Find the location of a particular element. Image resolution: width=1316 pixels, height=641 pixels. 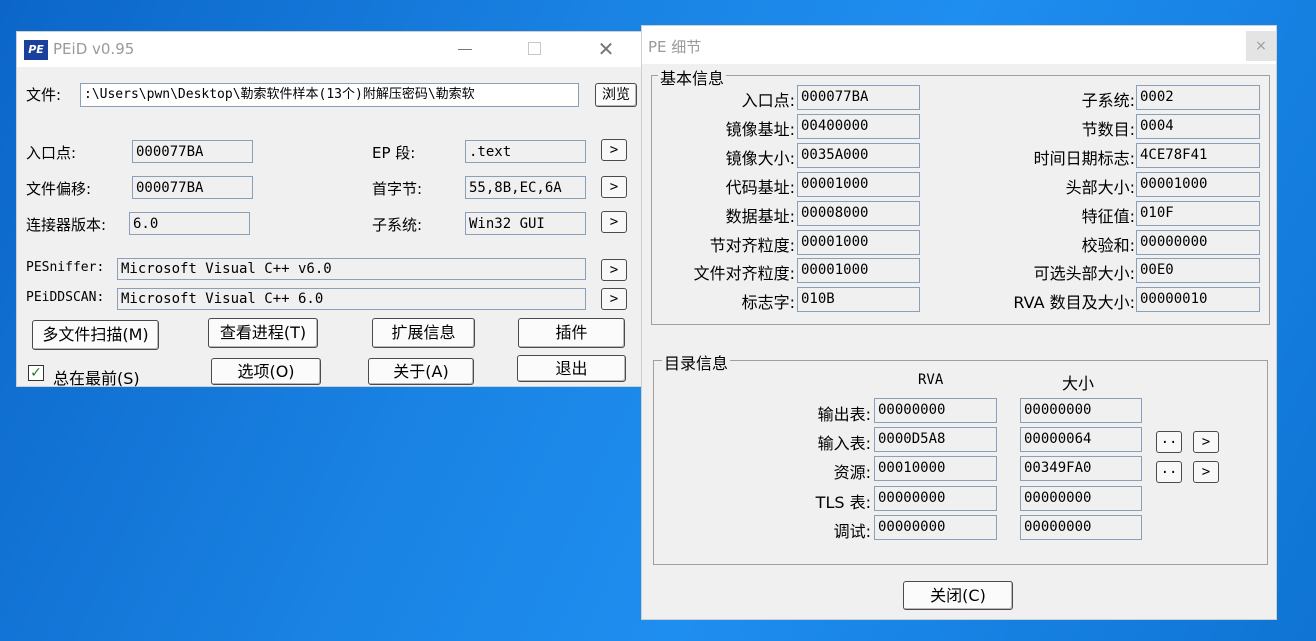

browse-button: 浏览 is located at coordinates (616, 95).